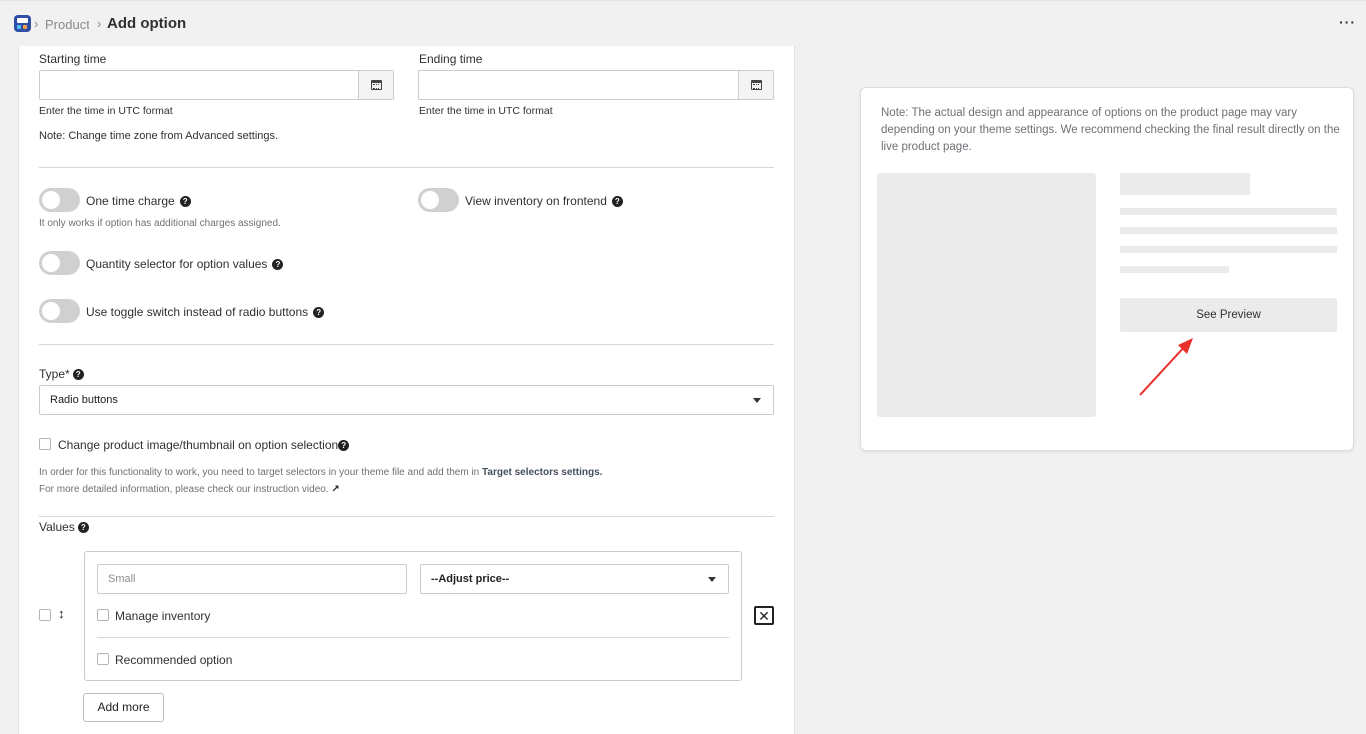 The height and width of the screenshot is (734, 1366). What do you see at coordinates (123, 707) in the screenshot?
I see `add-more-button: Add more` at bounding box center [123, 707].